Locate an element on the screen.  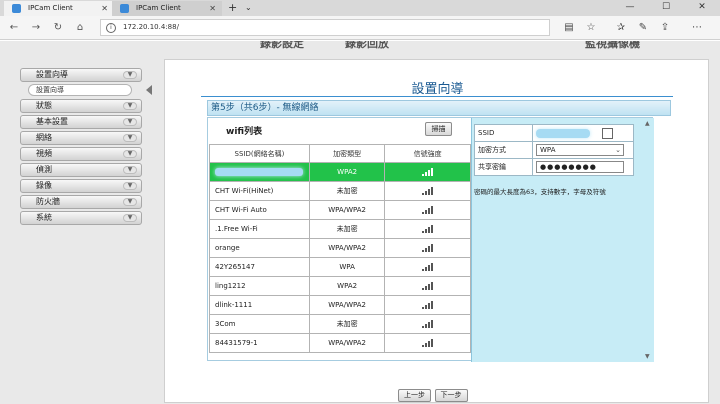
sidebar-item-video: 視頻 ▼ is located at coordinates (81, 154).